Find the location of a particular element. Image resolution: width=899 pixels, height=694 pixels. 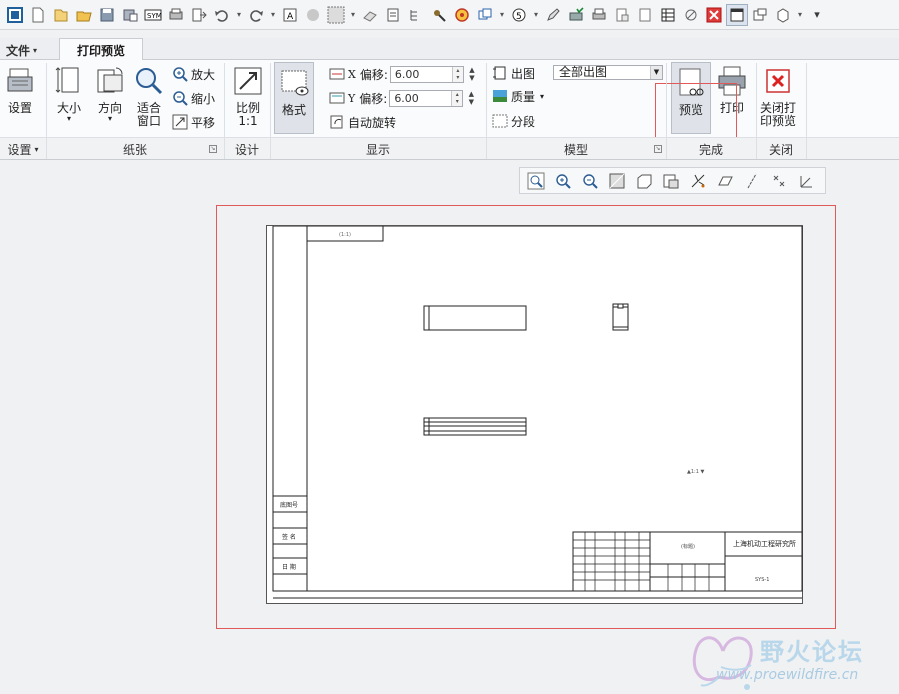

active-window-icon is located at coordinates (737, 14).